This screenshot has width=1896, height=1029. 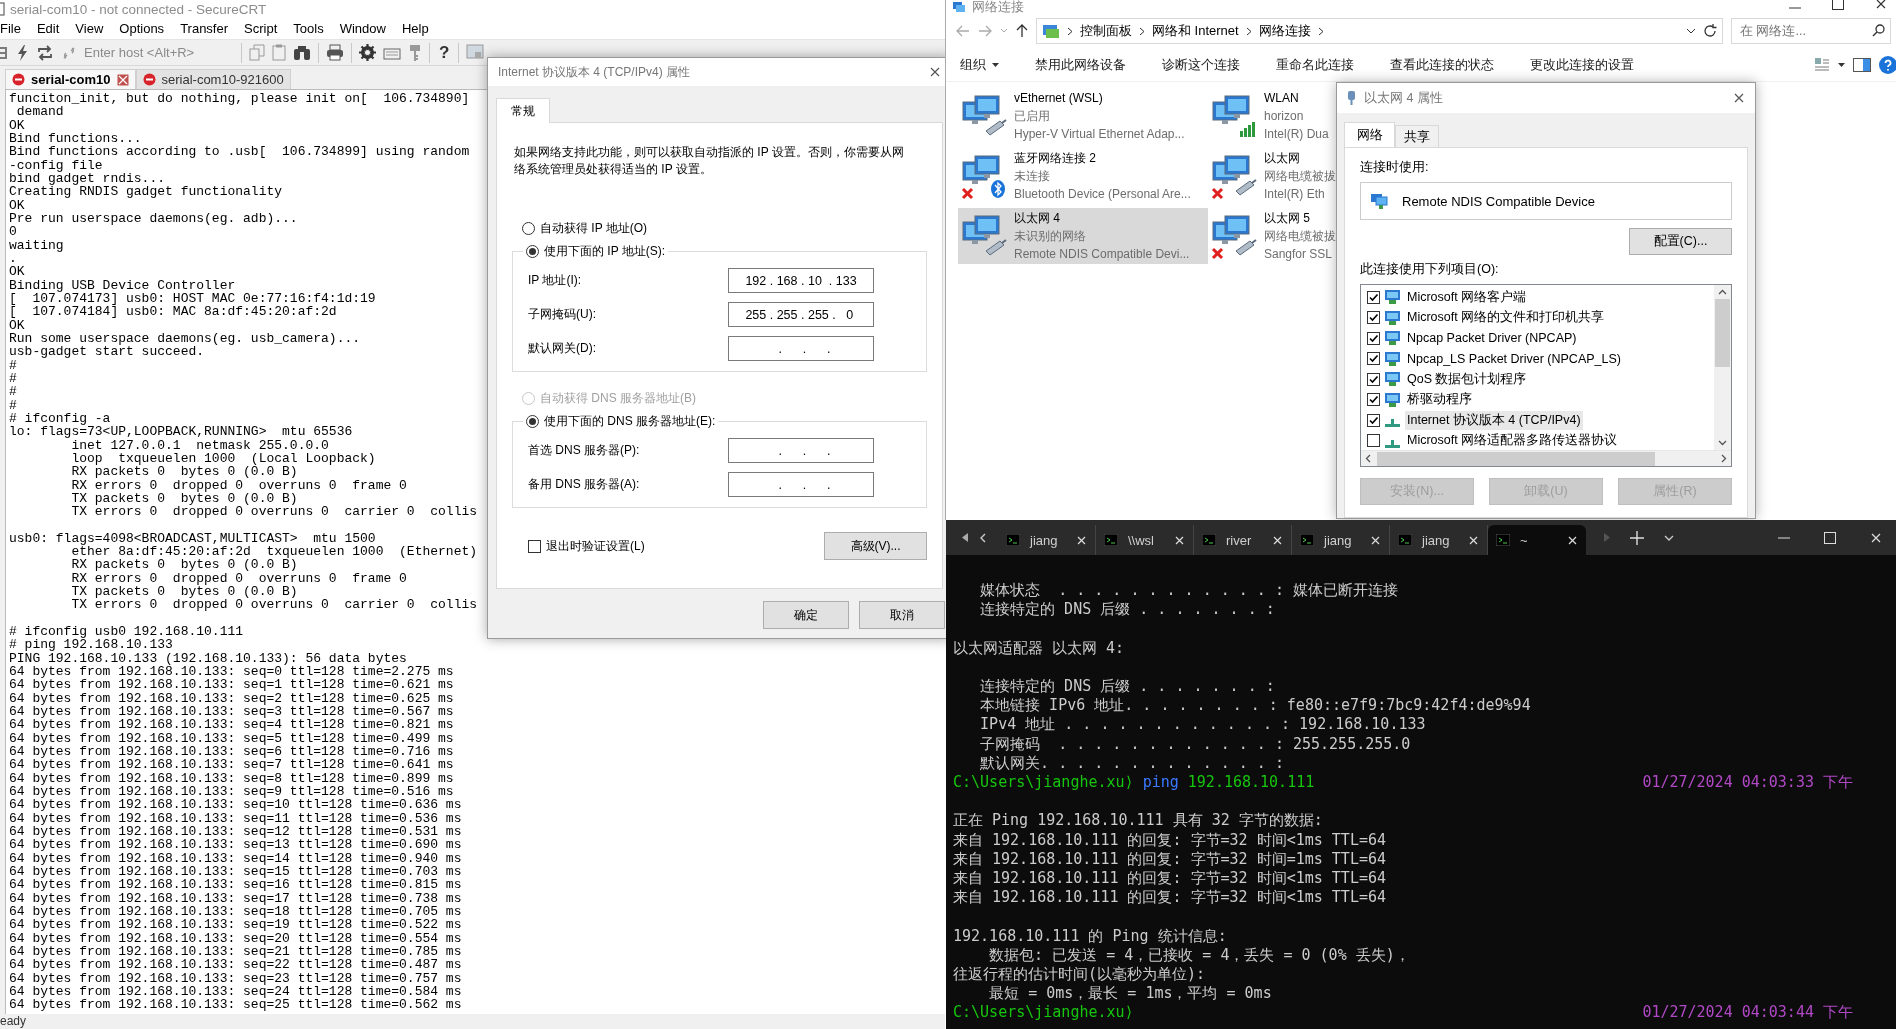 What do you see at coordinates (204, 28) in the screenshot?
I see `menu-item: Transfer` at bounding box center [204, 28].